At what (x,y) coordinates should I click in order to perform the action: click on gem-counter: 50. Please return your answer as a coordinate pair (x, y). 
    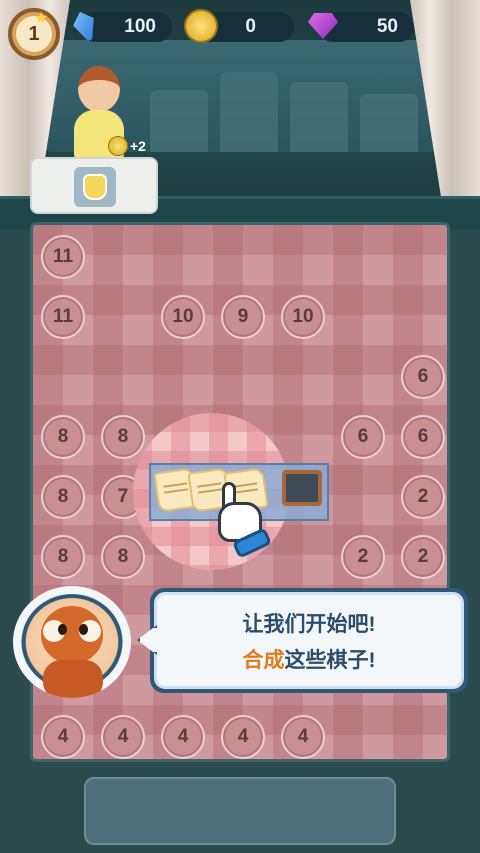
    Looking at the image, I should click on (361, 27).